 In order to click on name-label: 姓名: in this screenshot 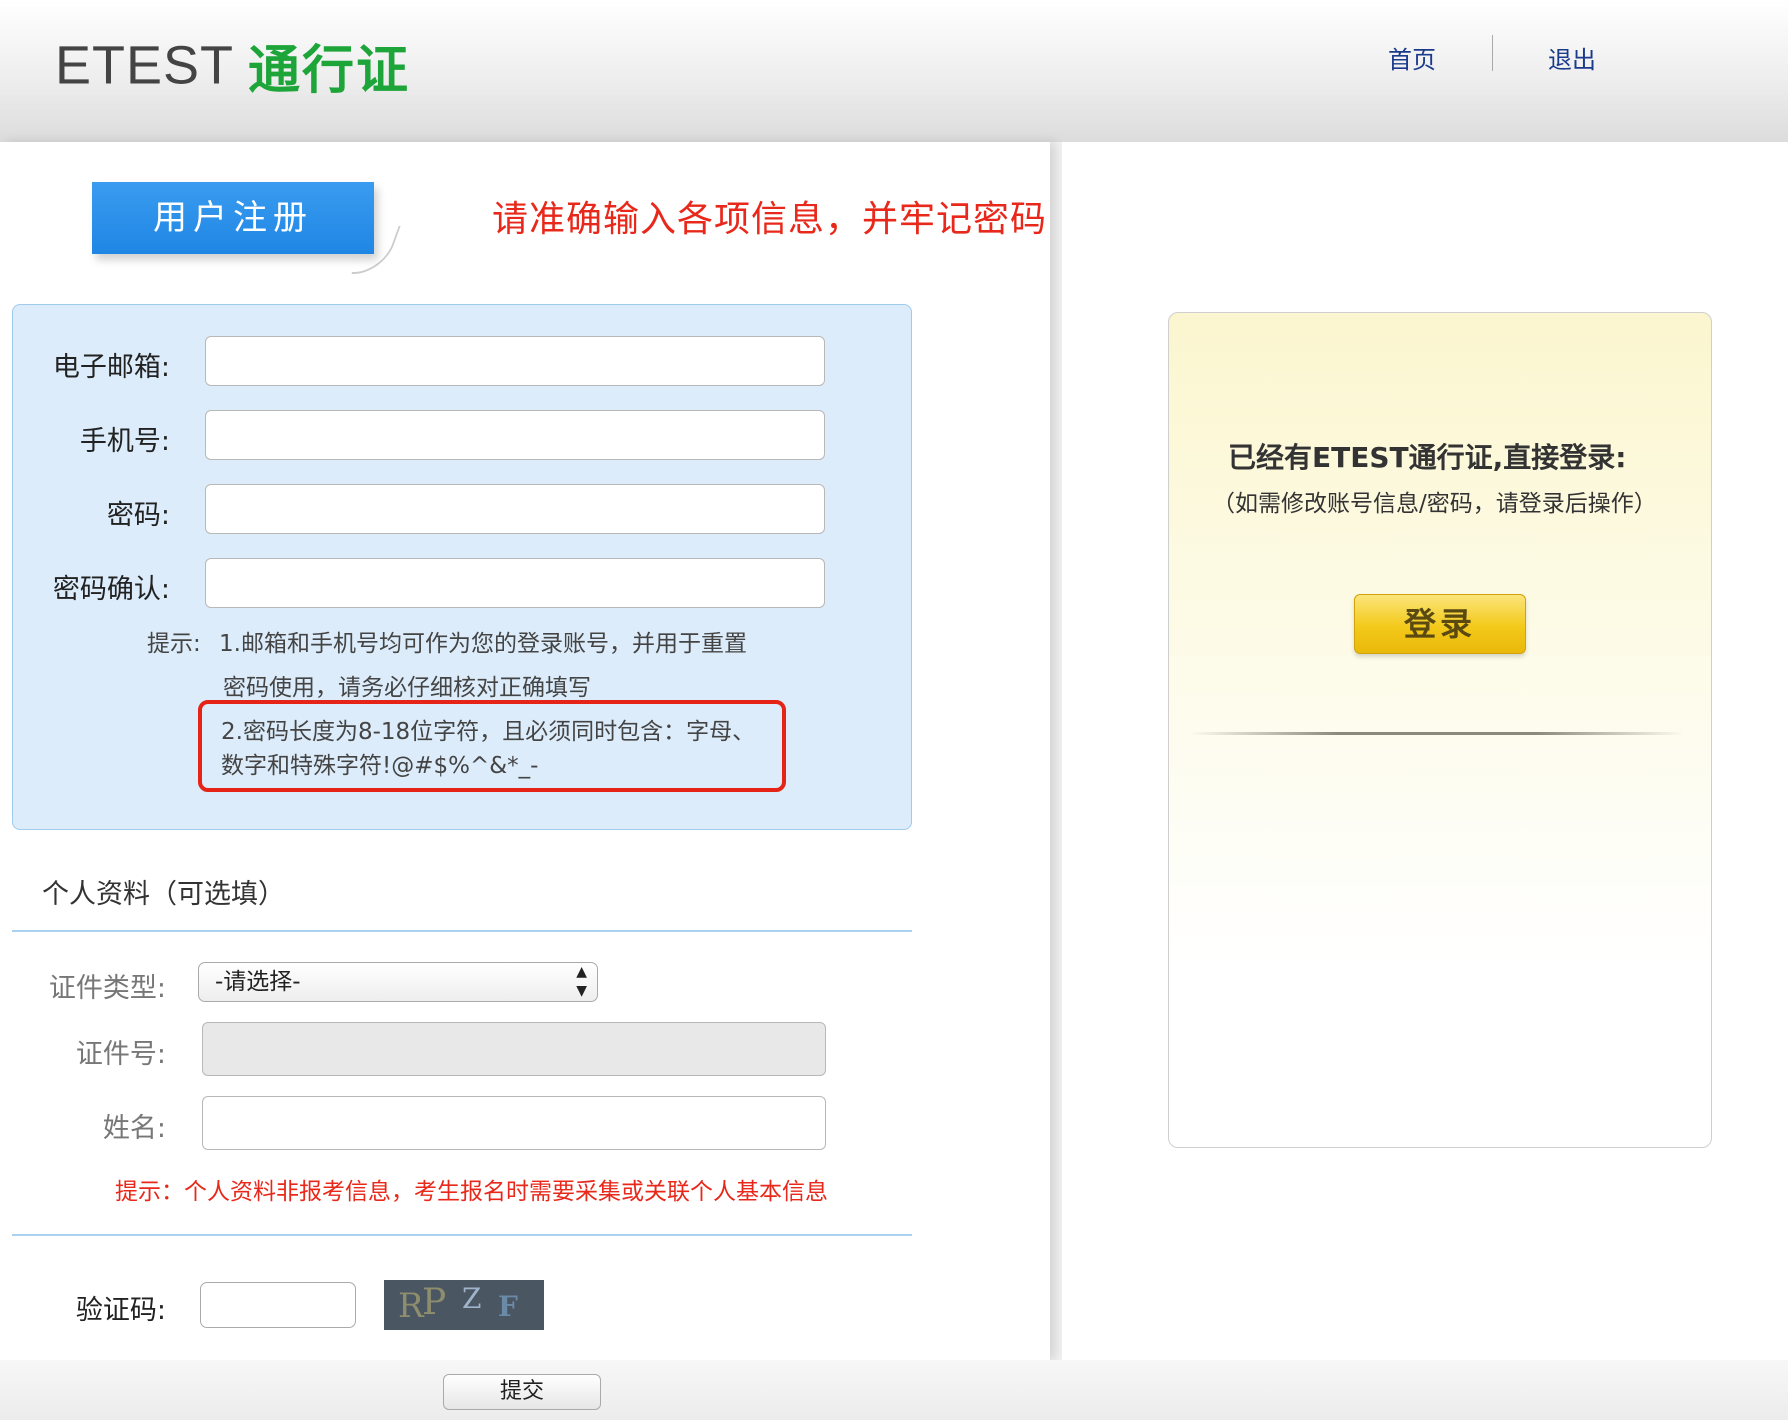, I will do `click(134, 1128)`.